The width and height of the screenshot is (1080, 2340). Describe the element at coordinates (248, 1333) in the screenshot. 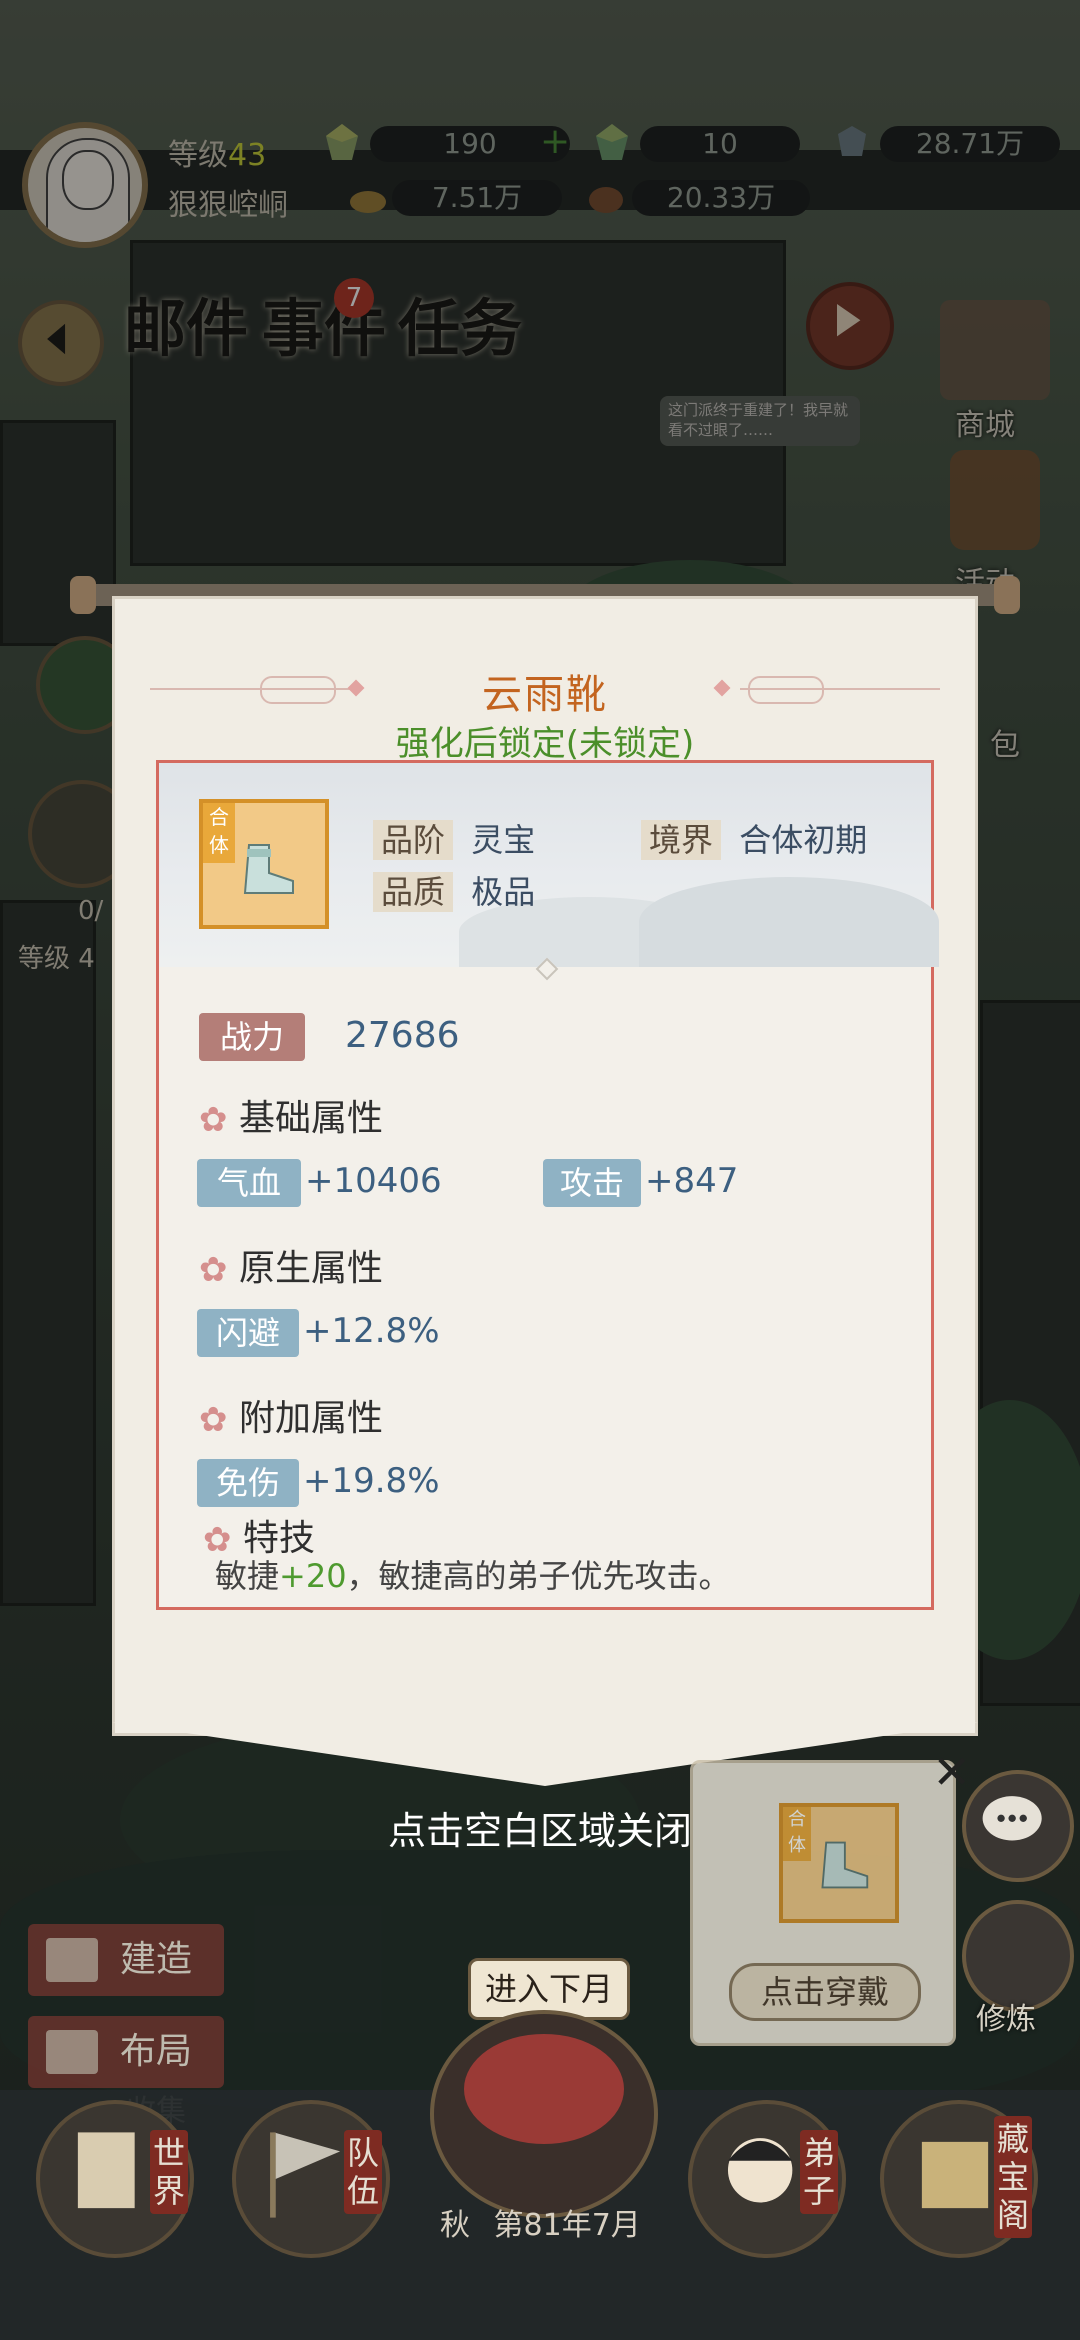

I see `dodge-attr-tag: 闪避` at that location.